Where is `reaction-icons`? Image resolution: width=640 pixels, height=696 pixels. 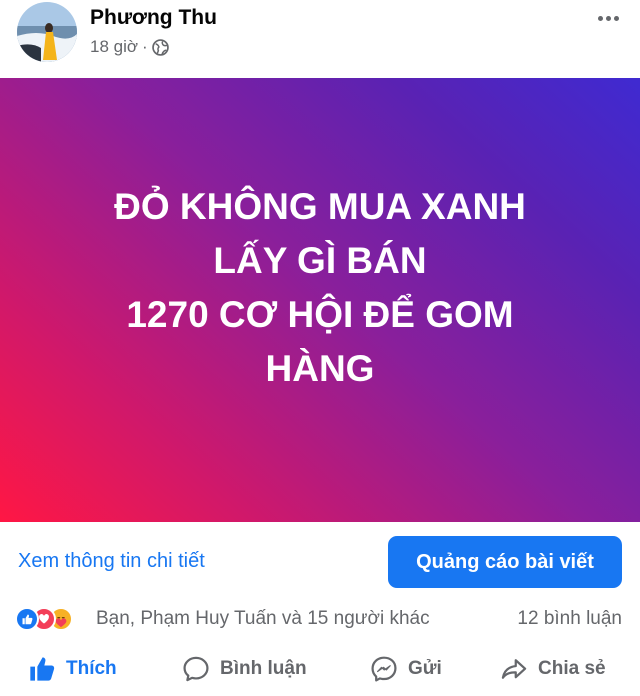 reaction-icons is located at coordinates (54, 619).